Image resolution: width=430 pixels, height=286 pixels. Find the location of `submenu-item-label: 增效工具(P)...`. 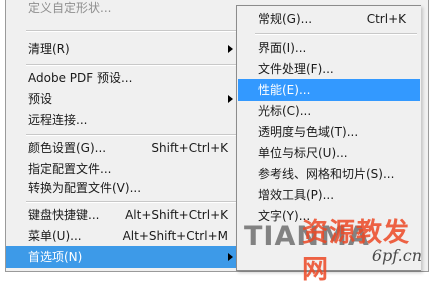

submenu-item-label: 增效工具(P)... is located at coordinates (296, 195).